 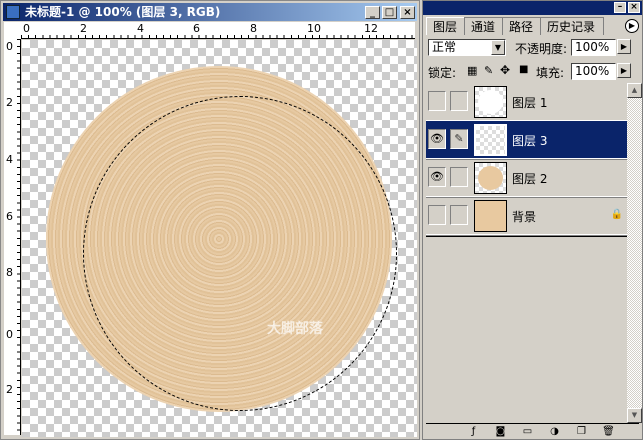 I want to click on lock-icon: 🔒, so click(x=616, y=214).